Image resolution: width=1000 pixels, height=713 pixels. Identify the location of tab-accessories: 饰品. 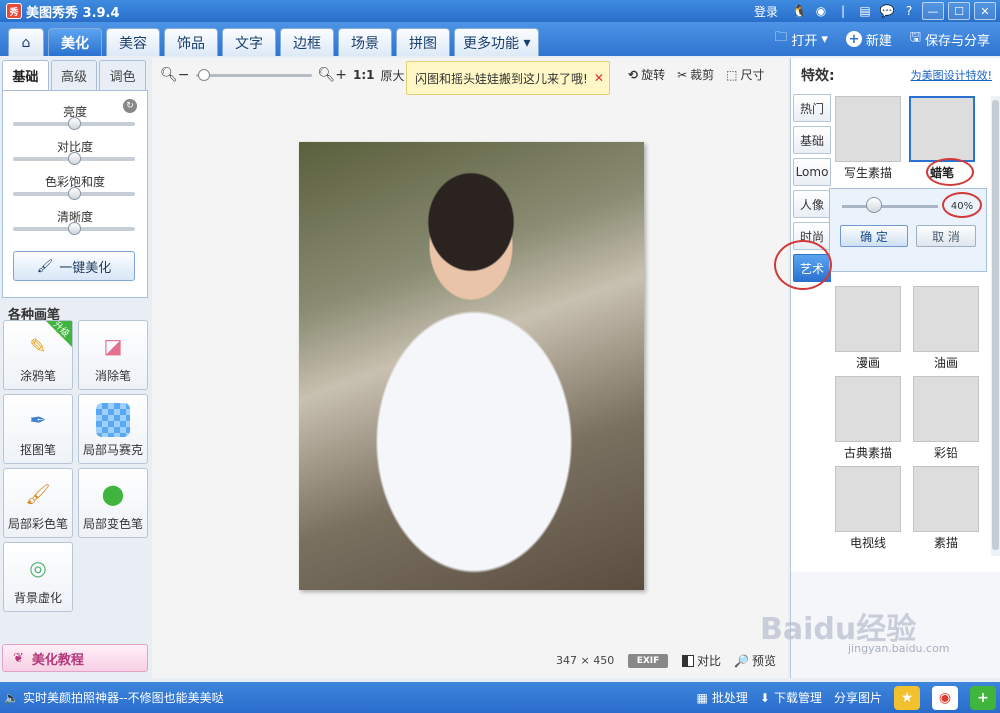
(191, 42).